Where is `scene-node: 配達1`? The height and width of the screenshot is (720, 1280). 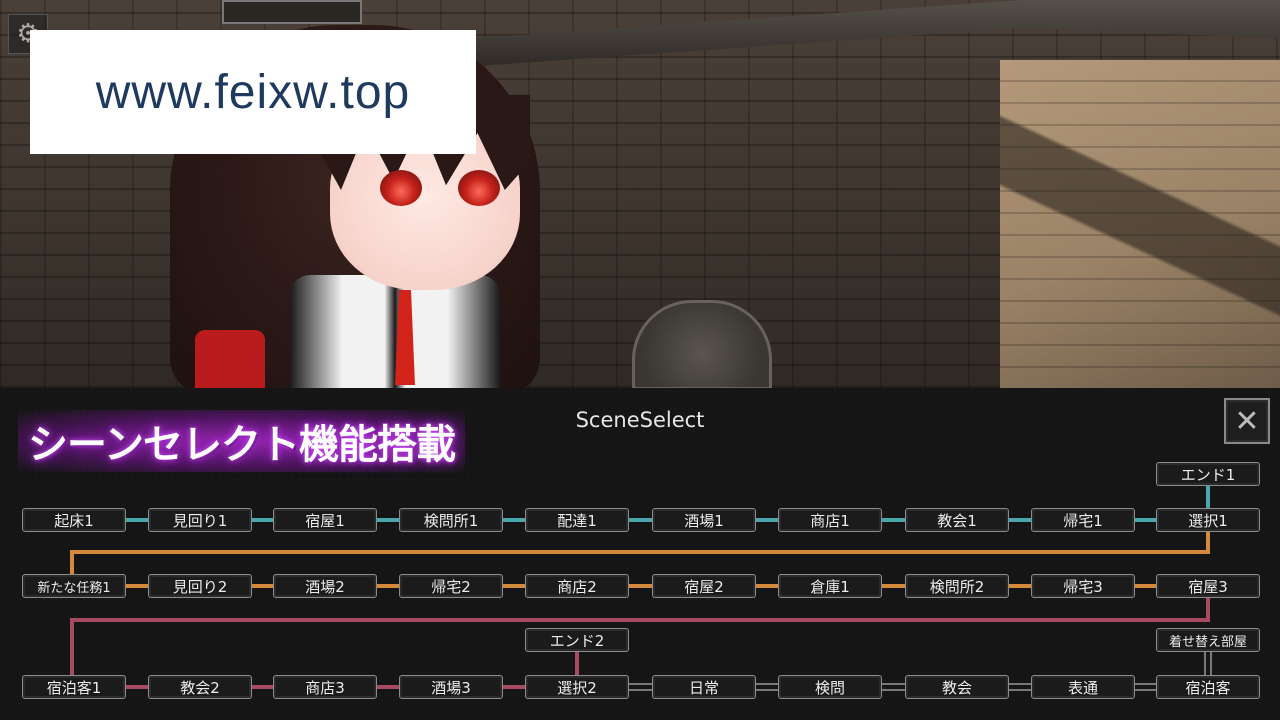
scene-node: 配達1 is located at coordinates (577, 520).